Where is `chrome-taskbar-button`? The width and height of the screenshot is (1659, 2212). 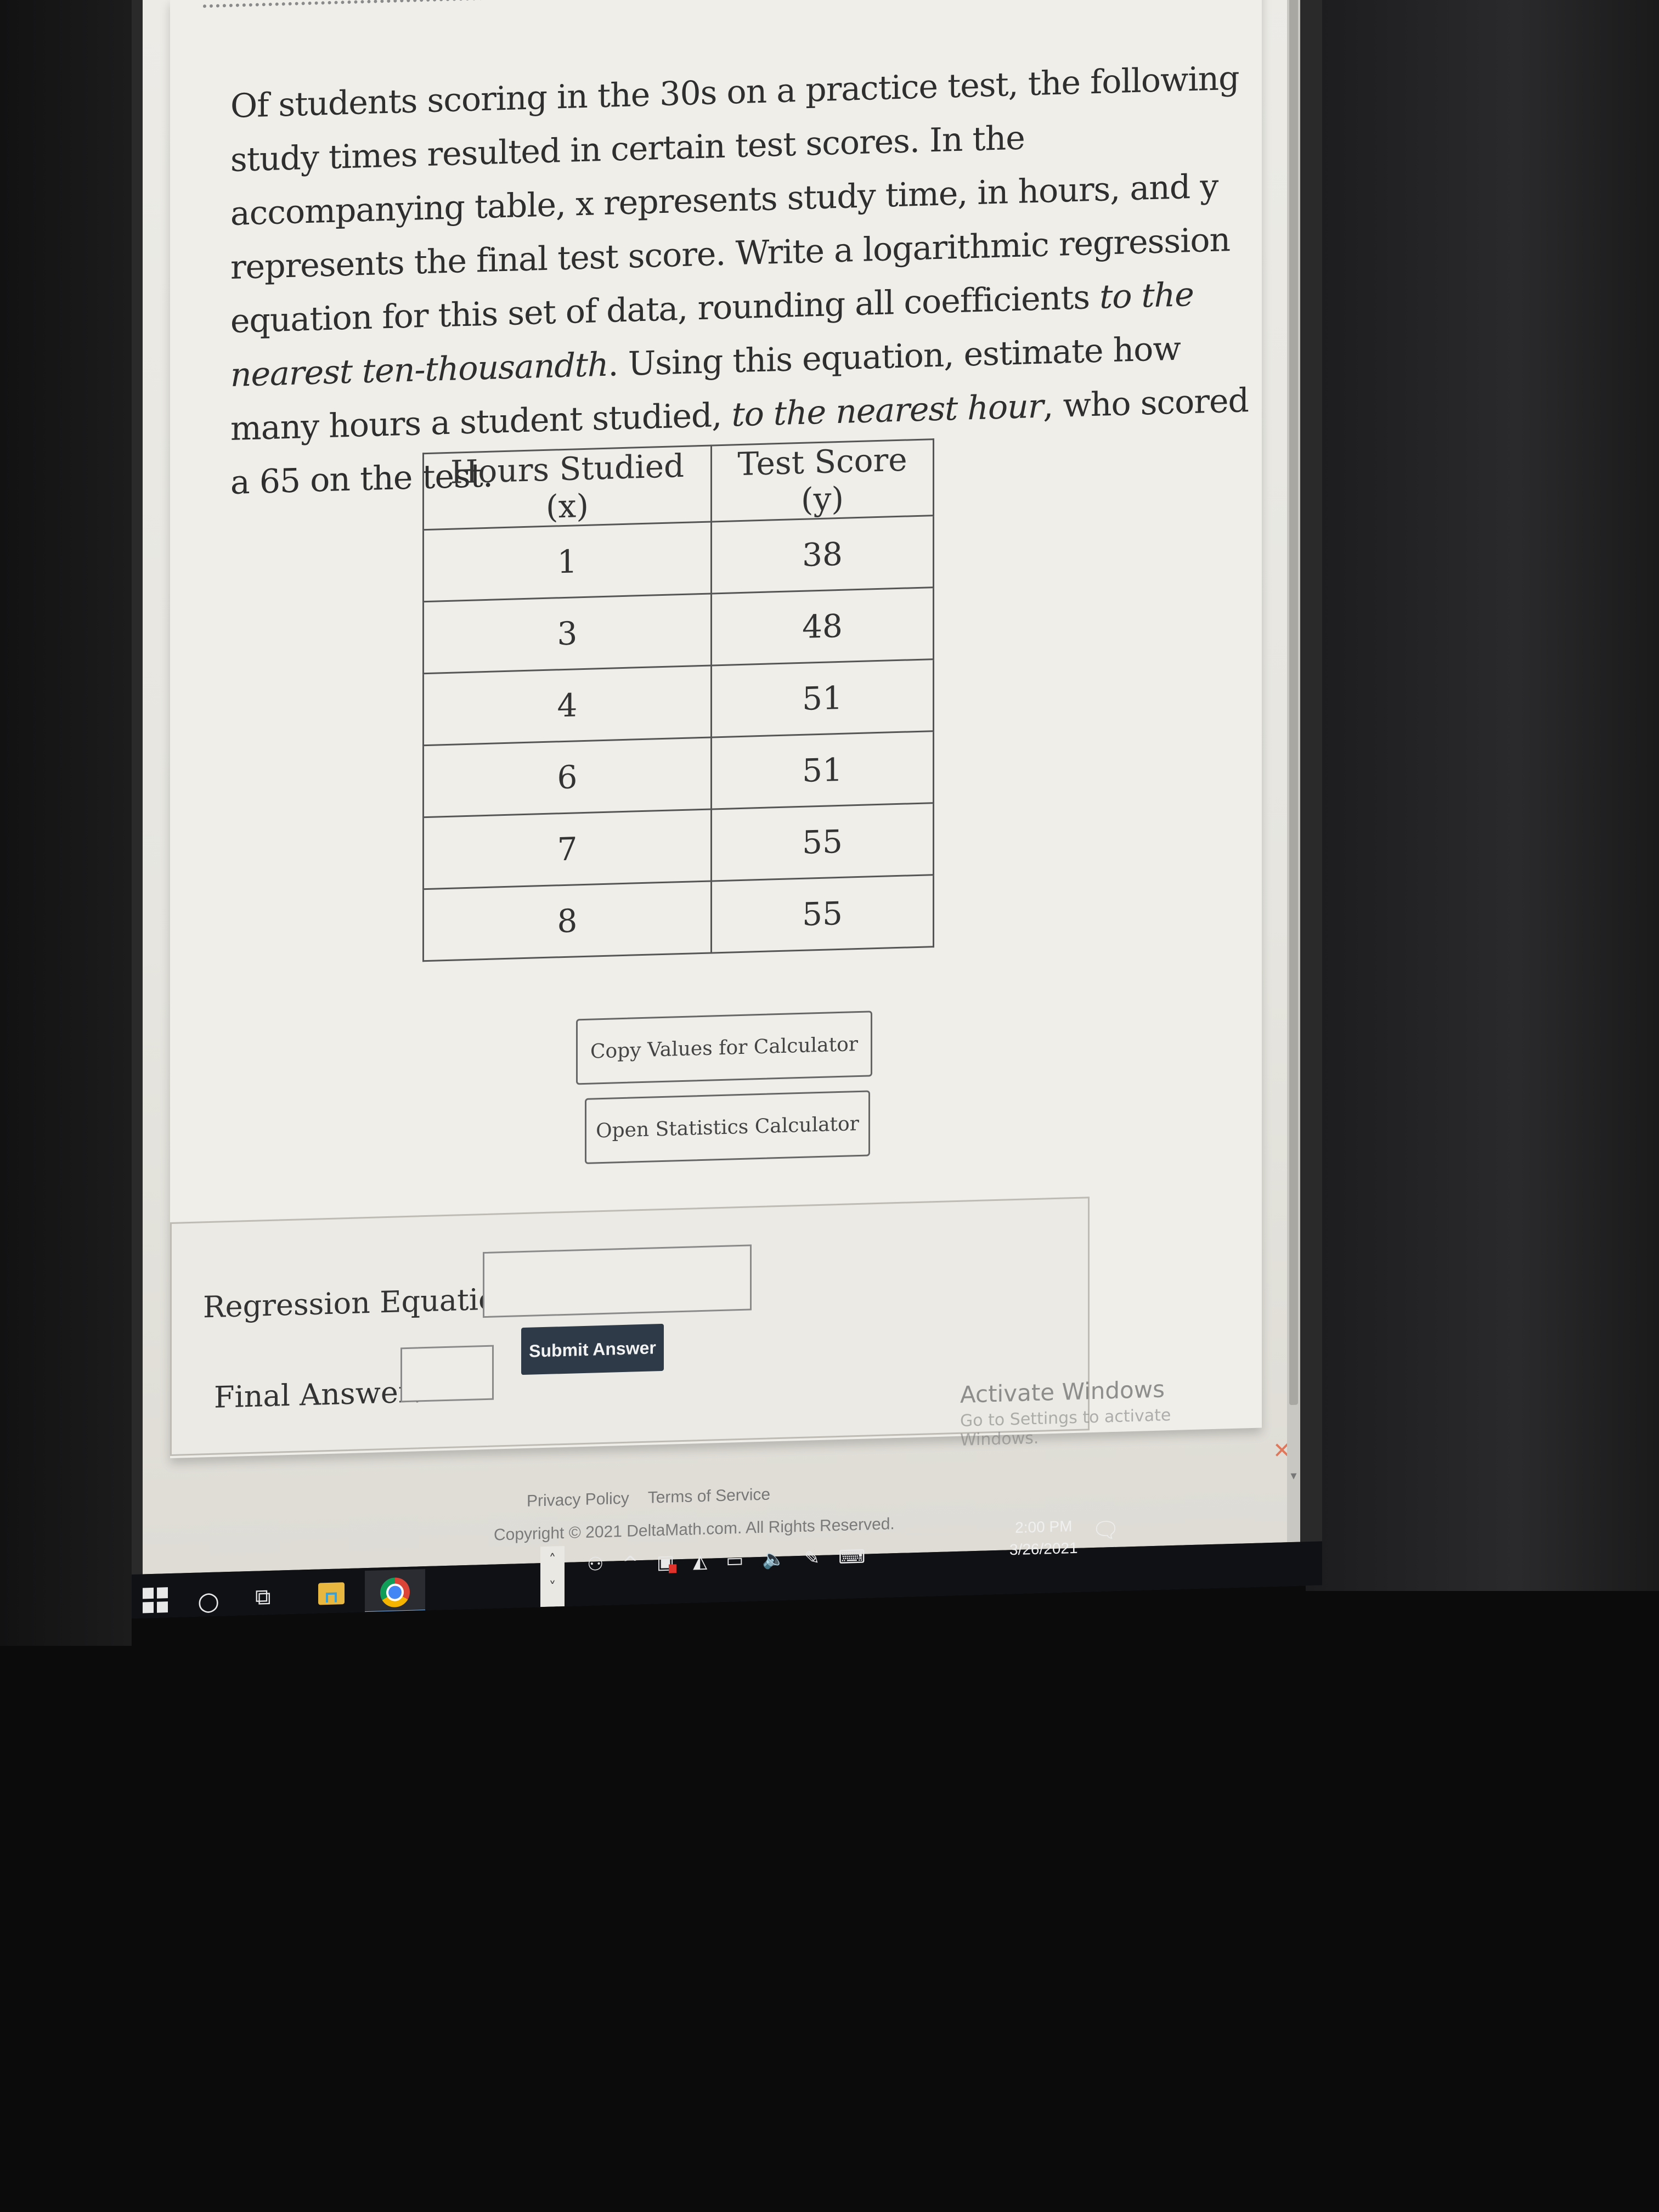
chrome-taskbar-button is located at coordinates (395, 1592).